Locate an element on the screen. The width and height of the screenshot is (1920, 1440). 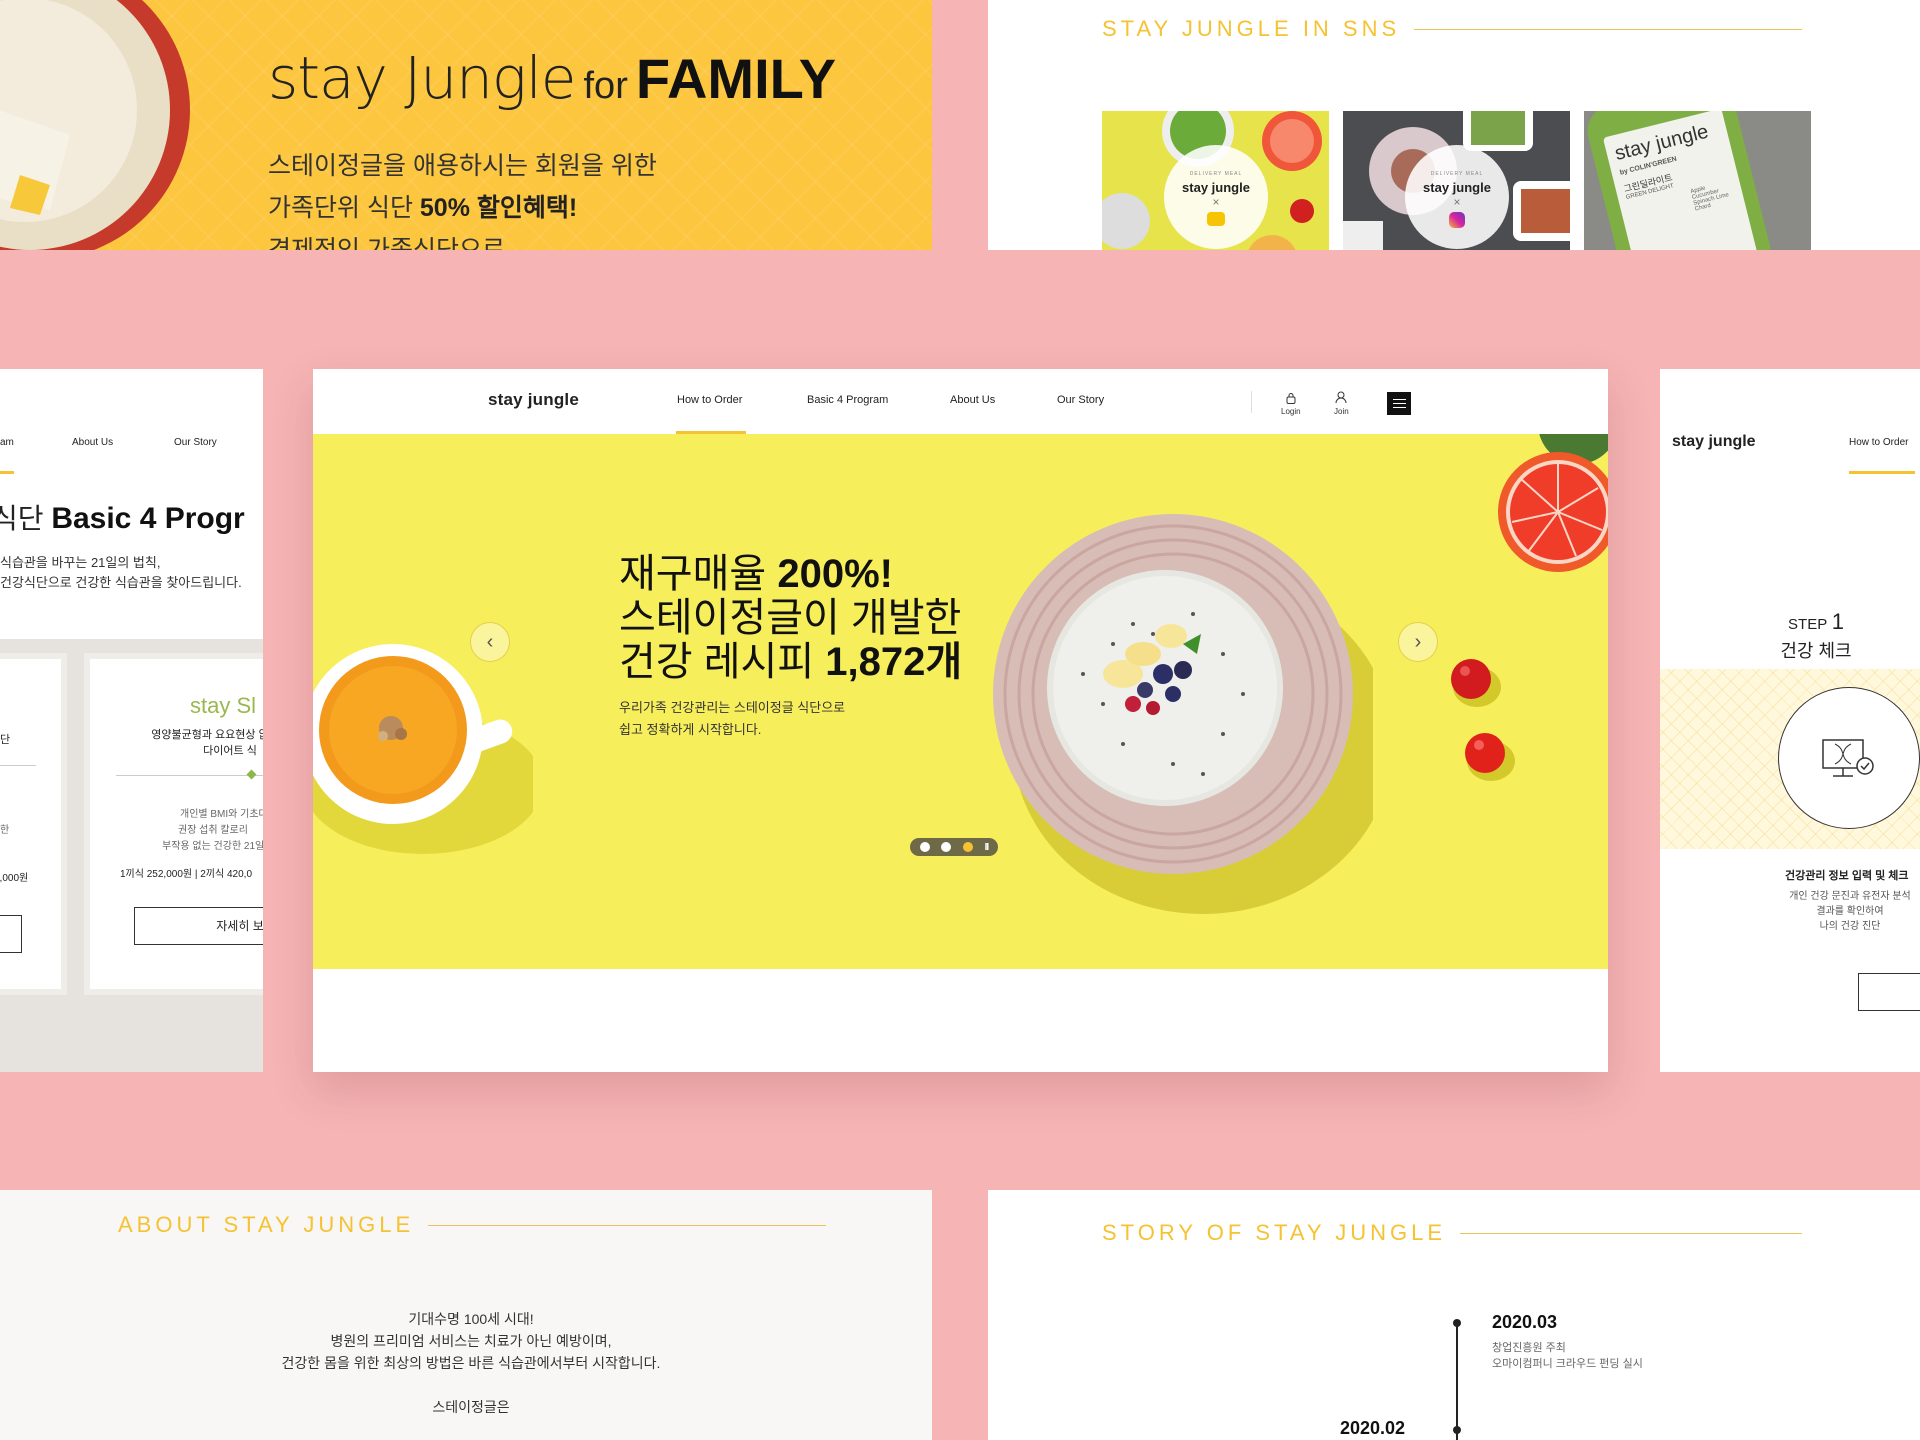
chevron-right-icon: › is located at coordinates (1418, 641).